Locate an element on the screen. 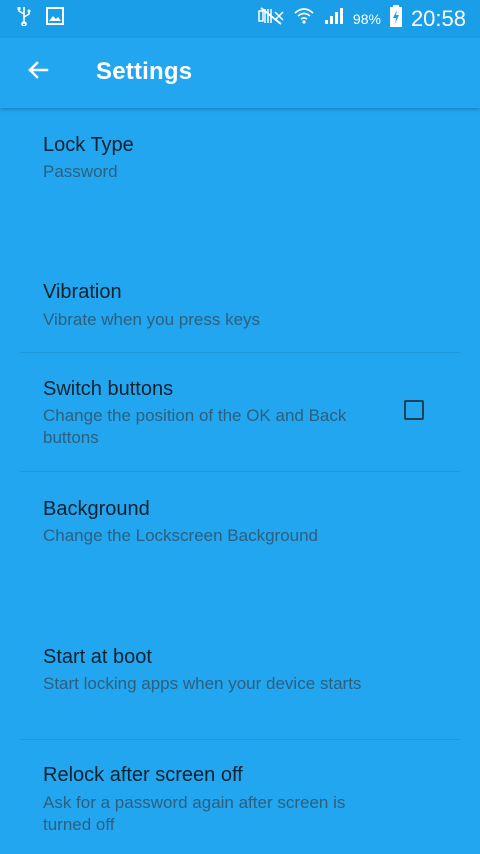 The image size is (480, 854). setting-title: Background is located at coordinates (96, 509).